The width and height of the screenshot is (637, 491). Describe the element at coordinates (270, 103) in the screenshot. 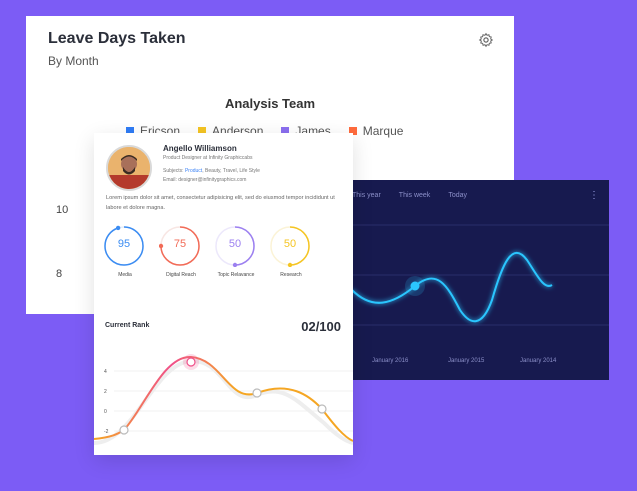

I see `analysis-chart-title: Analysis Team` at that location.